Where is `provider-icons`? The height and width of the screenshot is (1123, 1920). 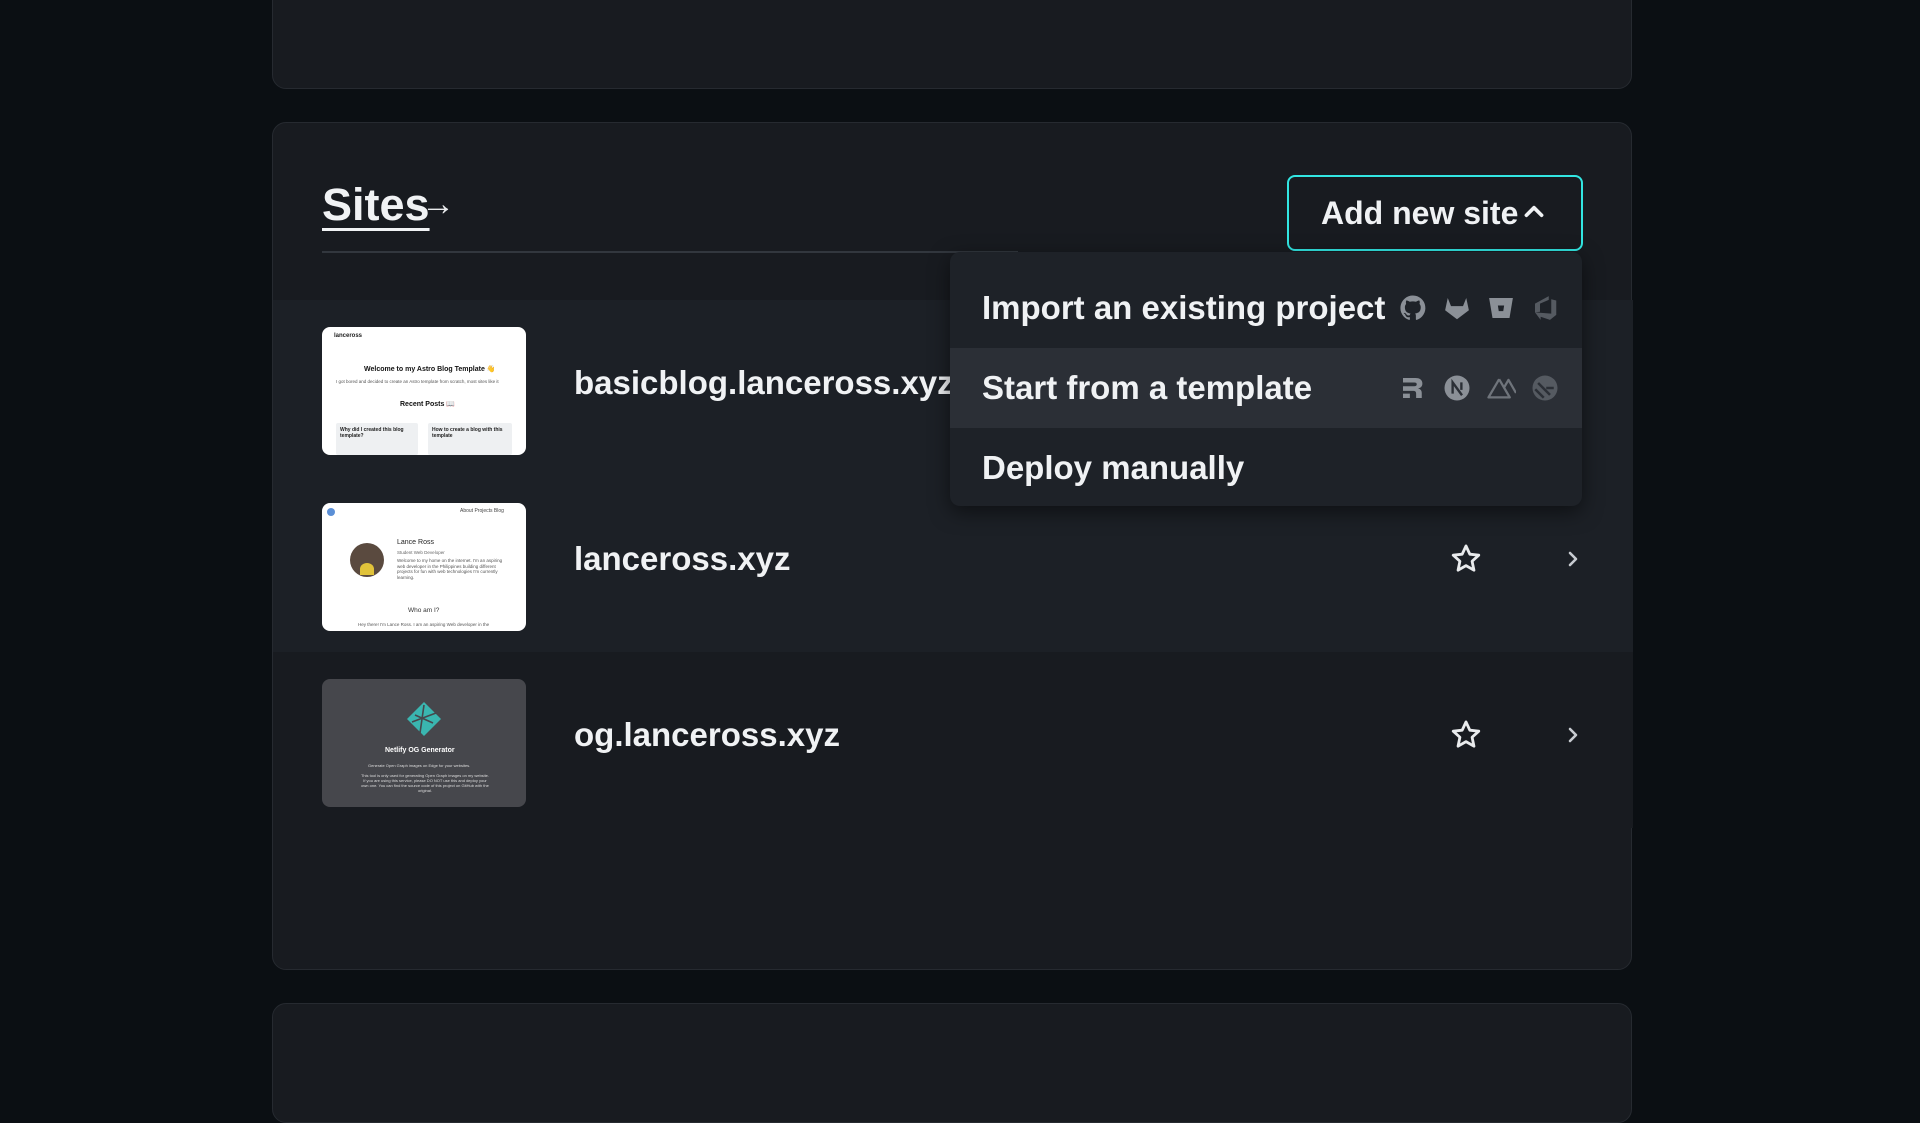 provider-icons is located at coordinates (1479, 308).